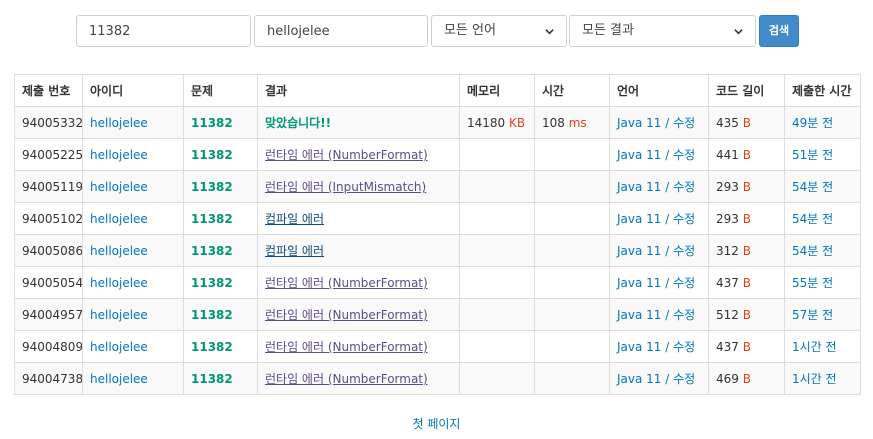  I want to click on submitted-time-cell: 1시간 전, so click(822, 378).